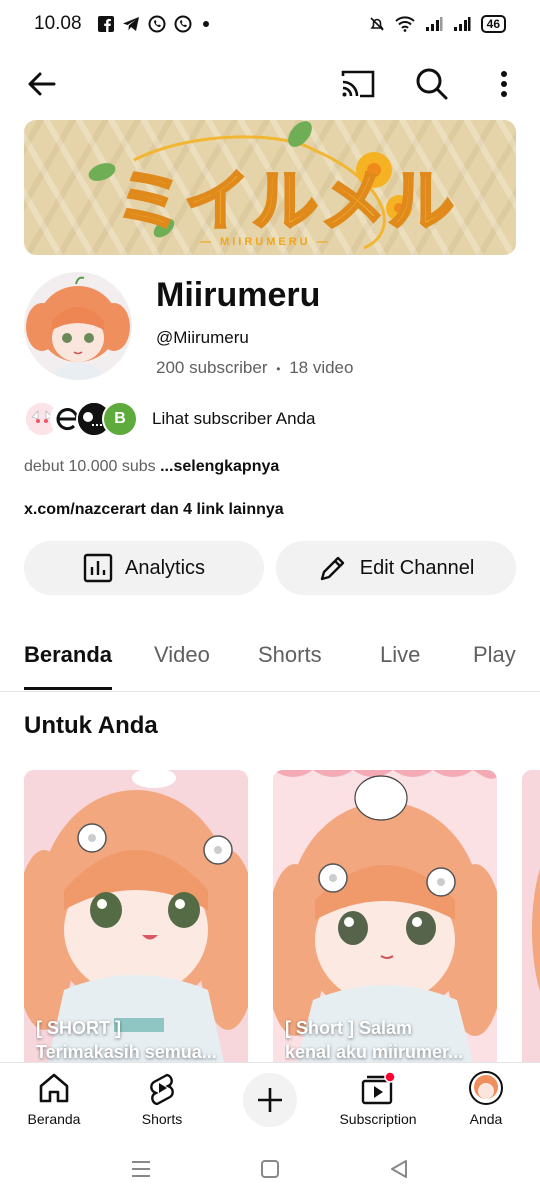 The image size is (540, 1200). I want to click on tab-video: Video, so click(182, 655).